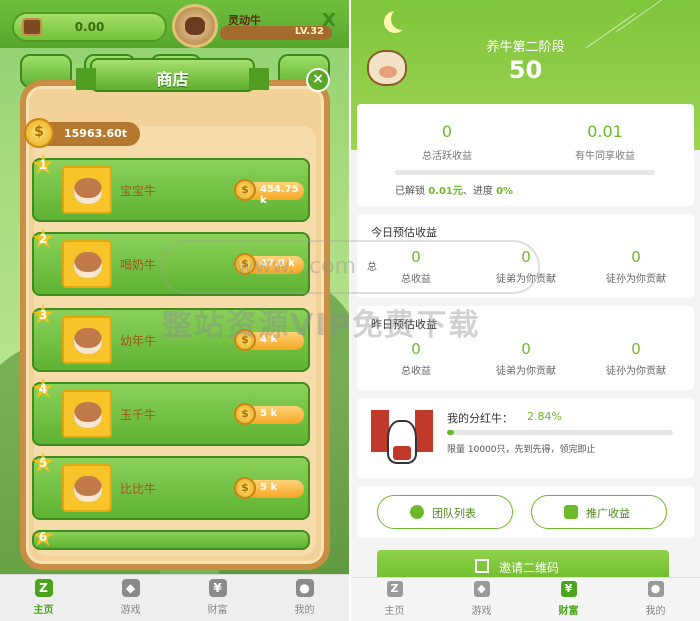 Image resolution: width=700 pixels, height=621 pixels. I want to click on income-card: 0 总活跃收益 0.01 有牛同享收益 已解锁 0.01元、进度 0%, so click(525, 155).